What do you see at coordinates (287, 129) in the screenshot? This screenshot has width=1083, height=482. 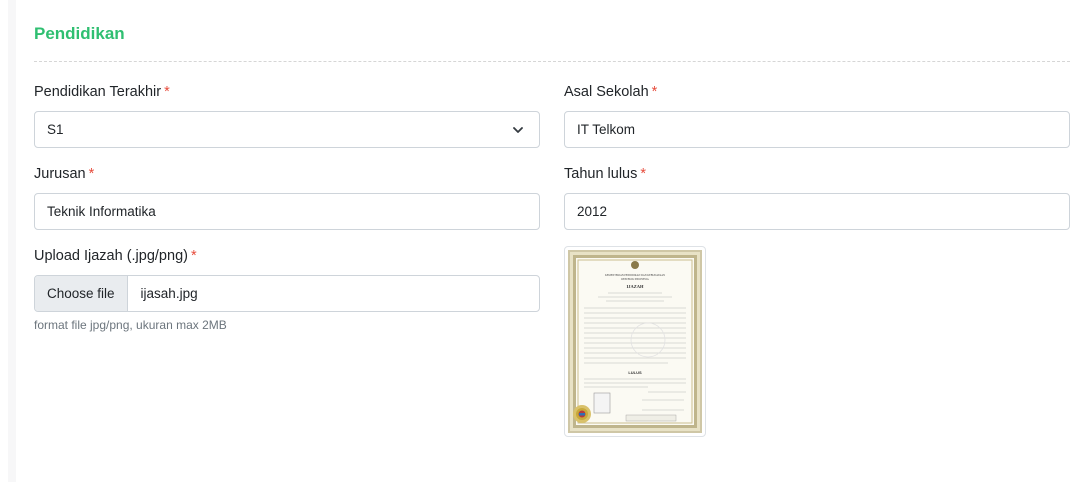 I see `pendidikan-terakhir-select: S1` at bounding box center [287, 129].